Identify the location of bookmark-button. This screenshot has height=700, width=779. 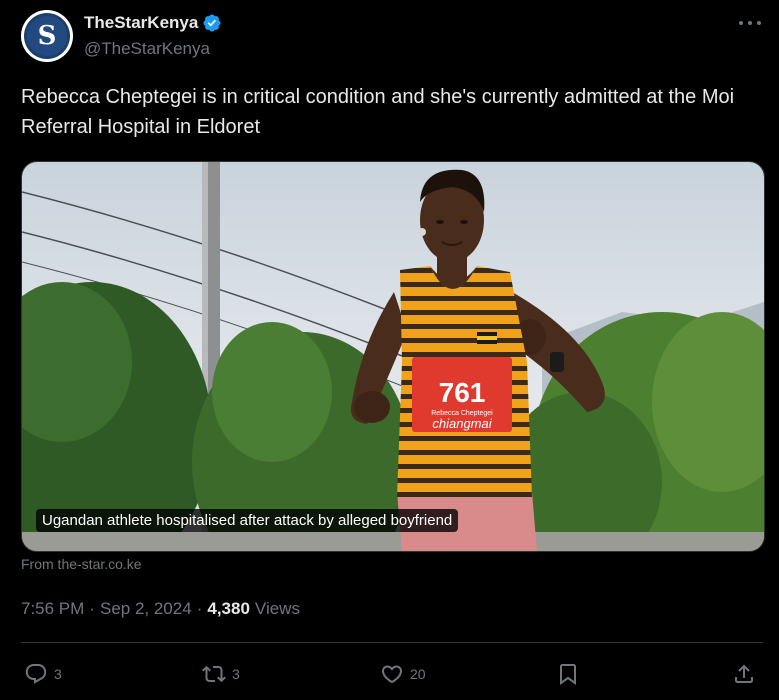
(568, 674).